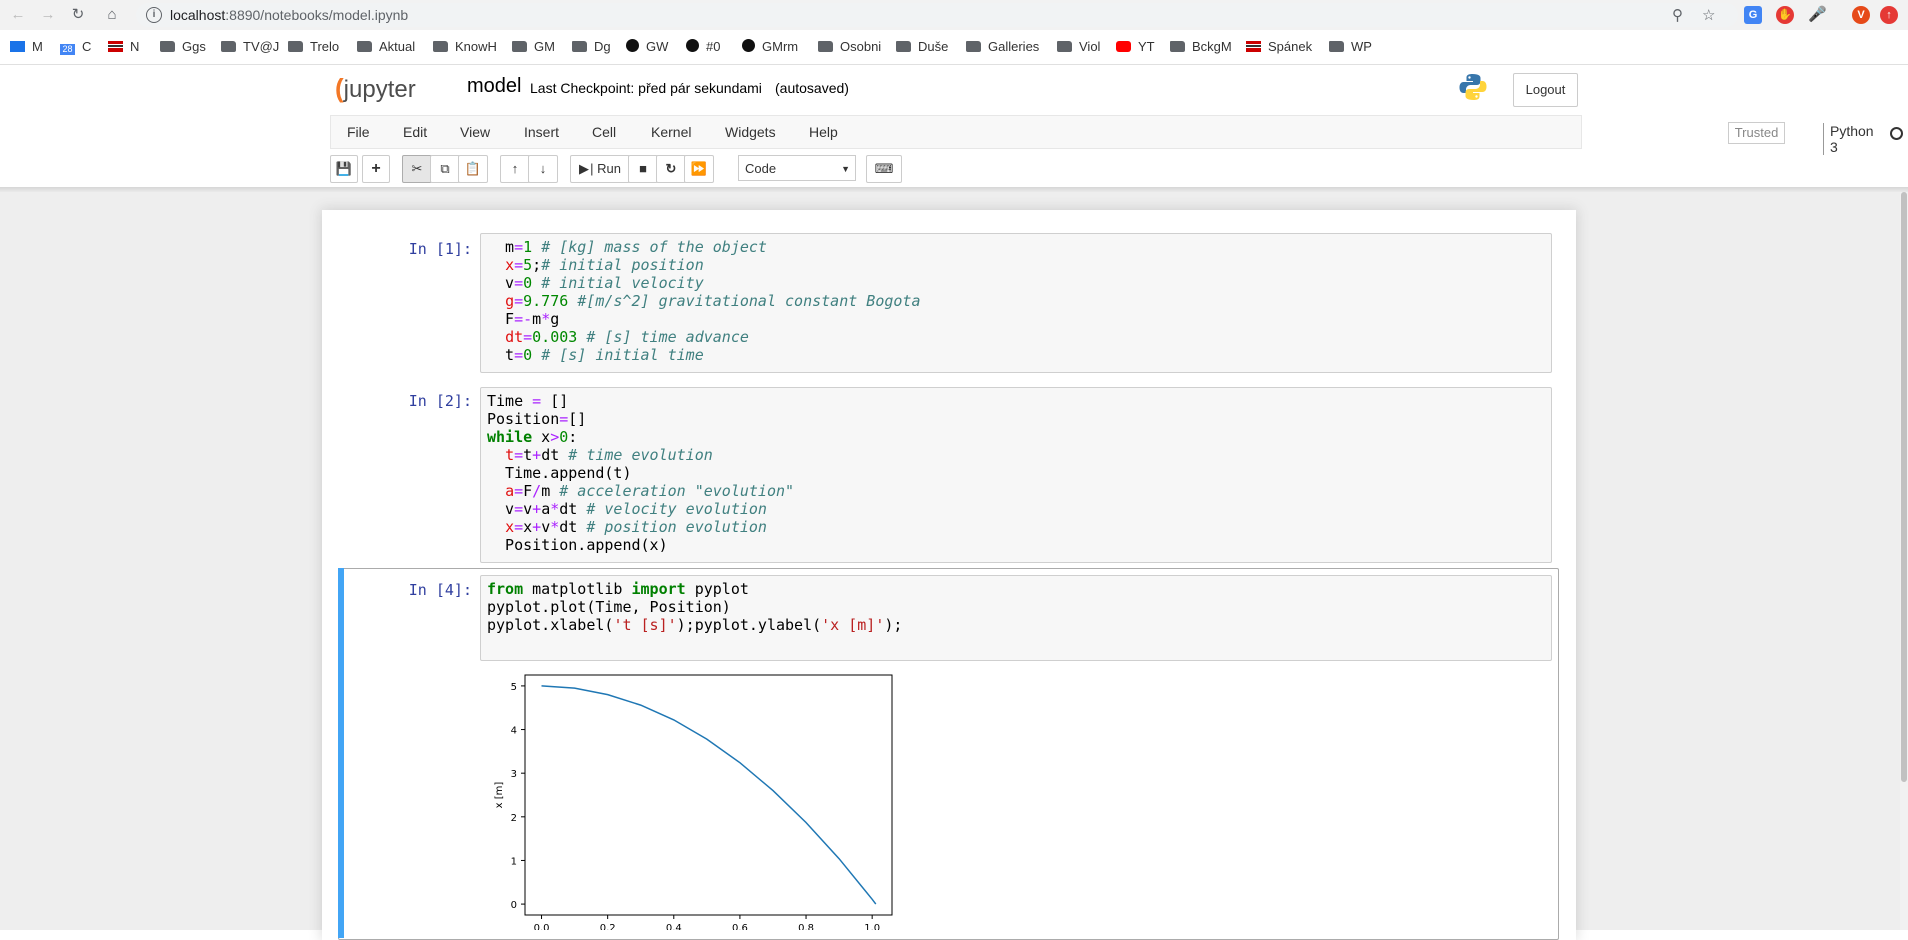 The height and width of the screenshot is (940, 1908). What do you see at coordinates (591, 46) in the screenshot?
I see `bookmark-dg: Dg` at bounding box center [591, 46].